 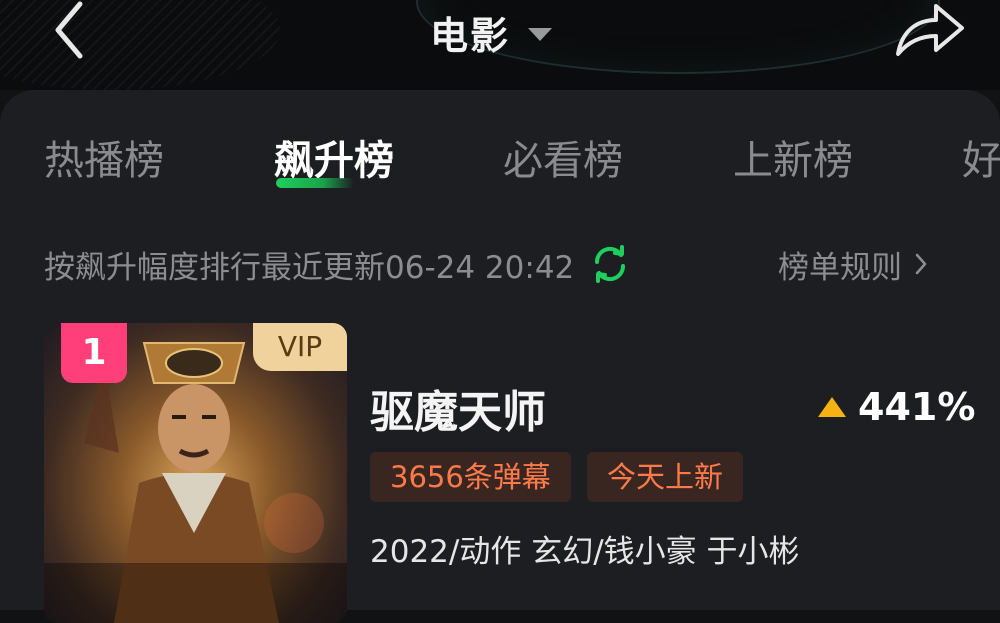 I want to click on chevron-left-icon, so click(x=69, y=30).